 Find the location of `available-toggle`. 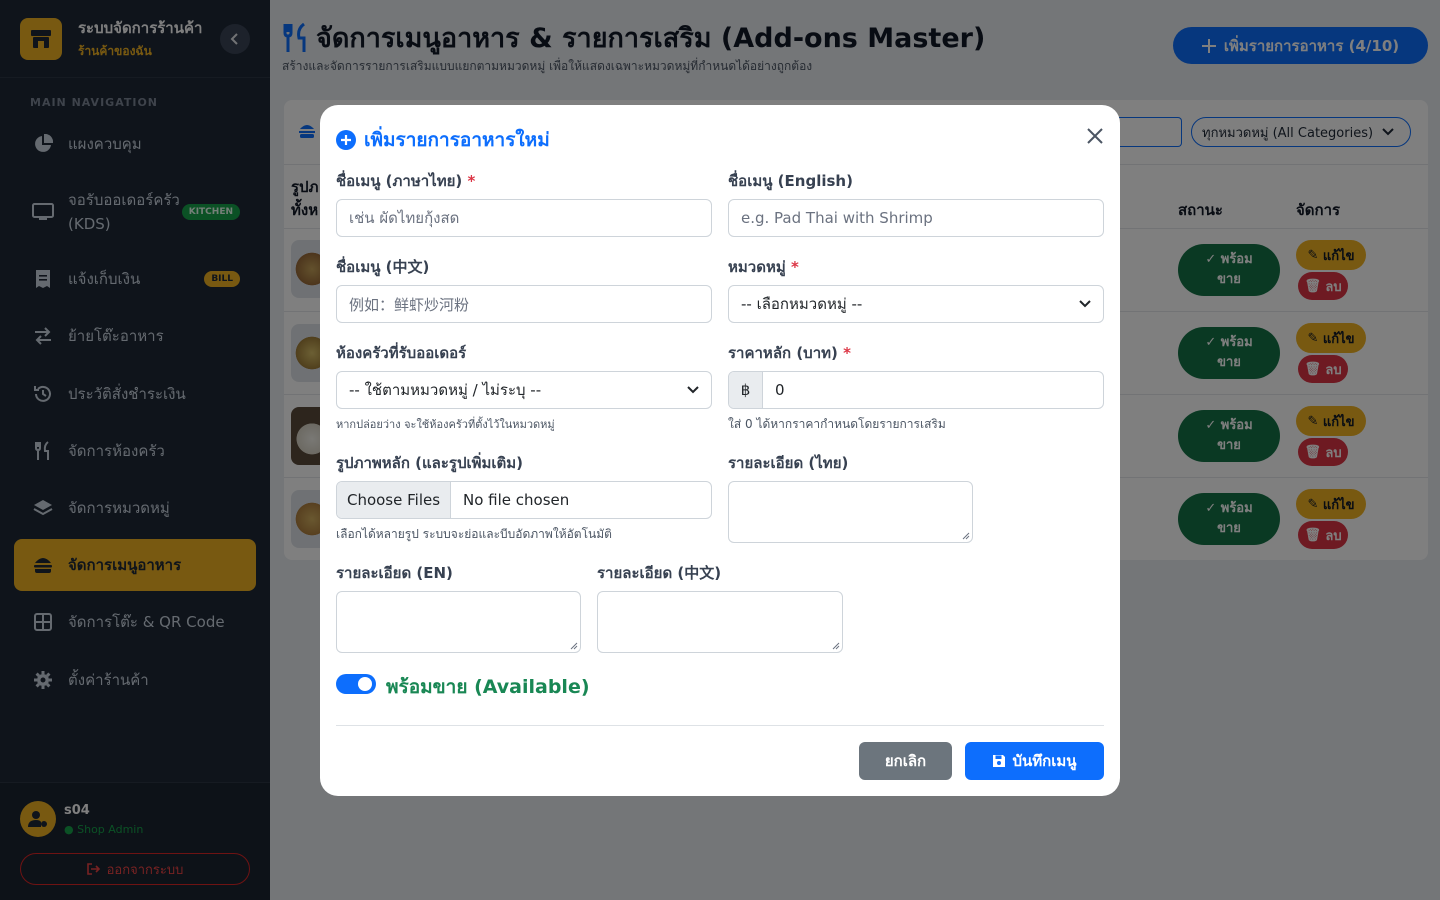

available-toggle is located at coordinates (356, 684).